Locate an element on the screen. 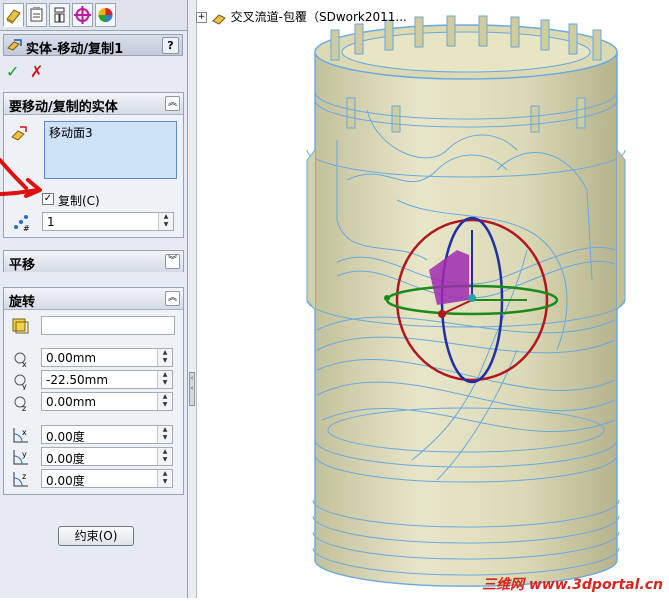 This screenshot has height=601, width=669. splitter-grip-icon: ‹ ‹ is located at coordinates (192, 389).